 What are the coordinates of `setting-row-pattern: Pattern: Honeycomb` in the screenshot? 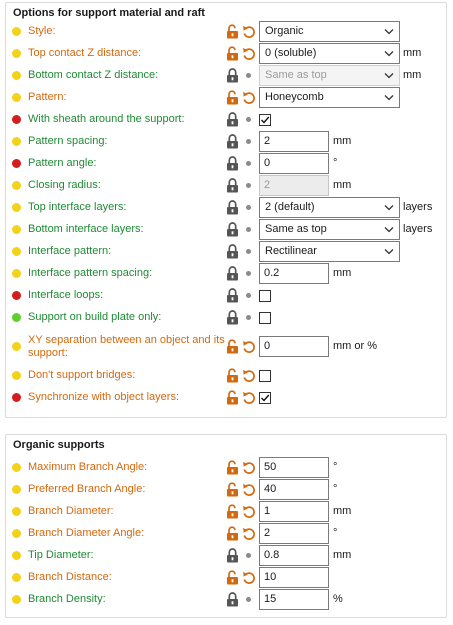 It's located at (226, 98).